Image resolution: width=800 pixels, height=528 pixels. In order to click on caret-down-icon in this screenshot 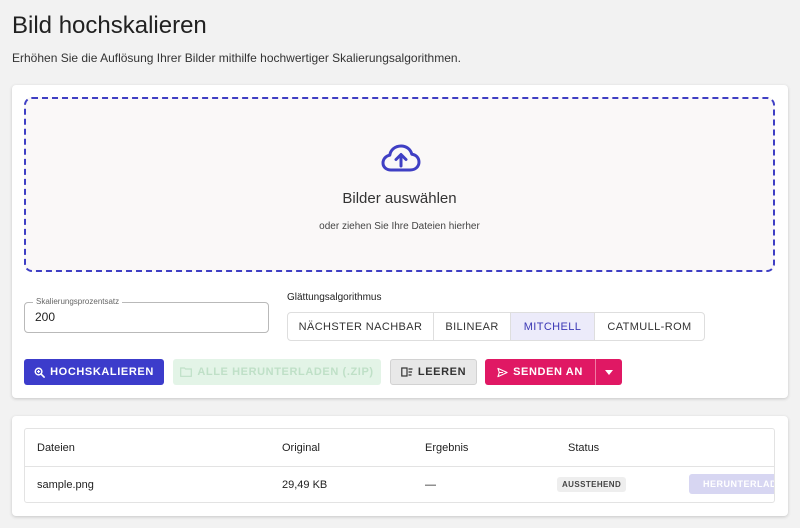, I will do `click(609, 372)`.